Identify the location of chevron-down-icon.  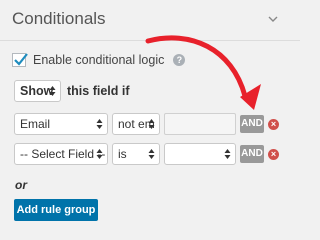
(273, 19).